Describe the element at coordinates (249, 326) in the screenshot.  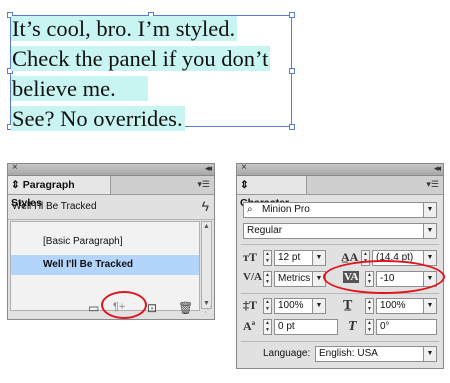
I see `baseline-shift-icon: Aª` at that location.